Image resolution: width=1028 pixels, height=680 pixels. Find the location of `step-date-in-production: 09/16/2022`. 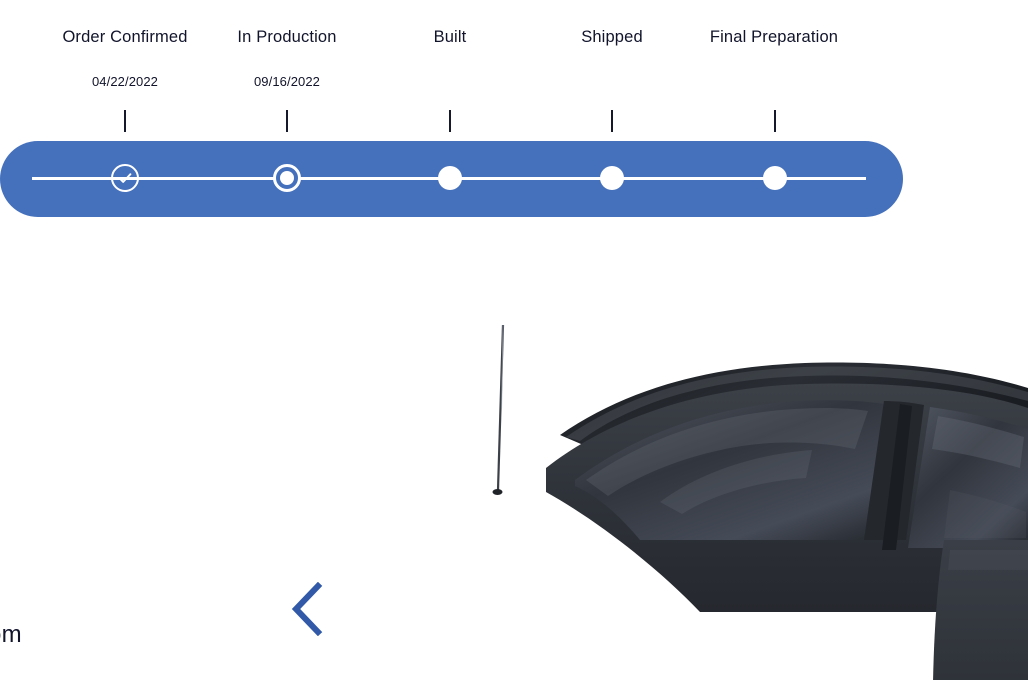

step-date-in-production: 09/16/2022 is located at coordinates (287, 81).